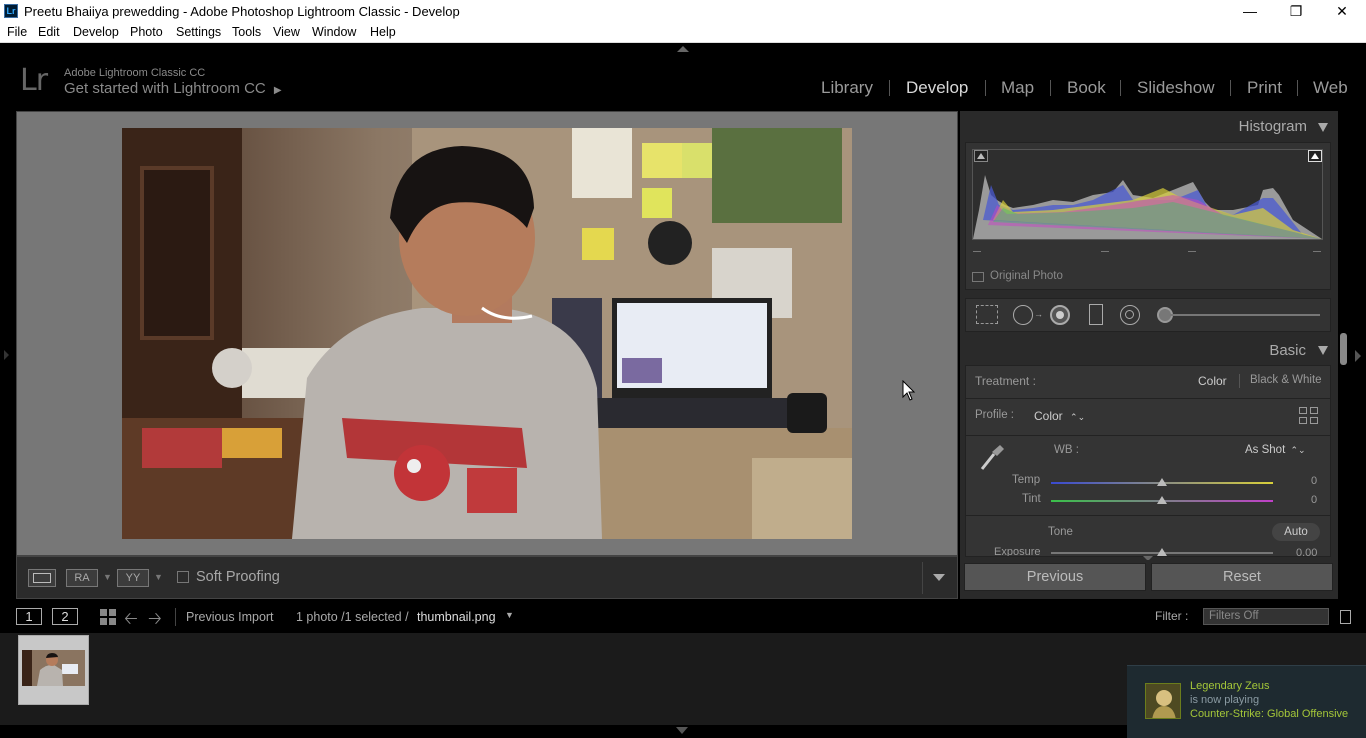 The image size is (1366, 738). What do you see at coordinates (1342, 11) in the screenshot?
I see `close-button: ✕` at bounding box center [1342, 11].